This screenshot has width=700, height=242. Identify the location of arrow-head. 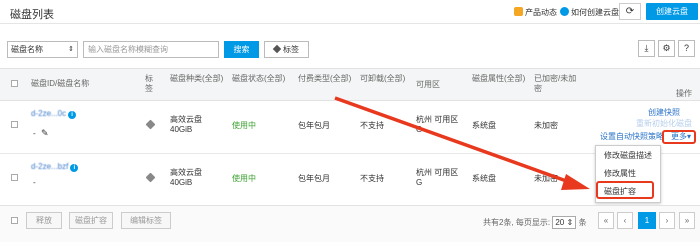
(575, 182).